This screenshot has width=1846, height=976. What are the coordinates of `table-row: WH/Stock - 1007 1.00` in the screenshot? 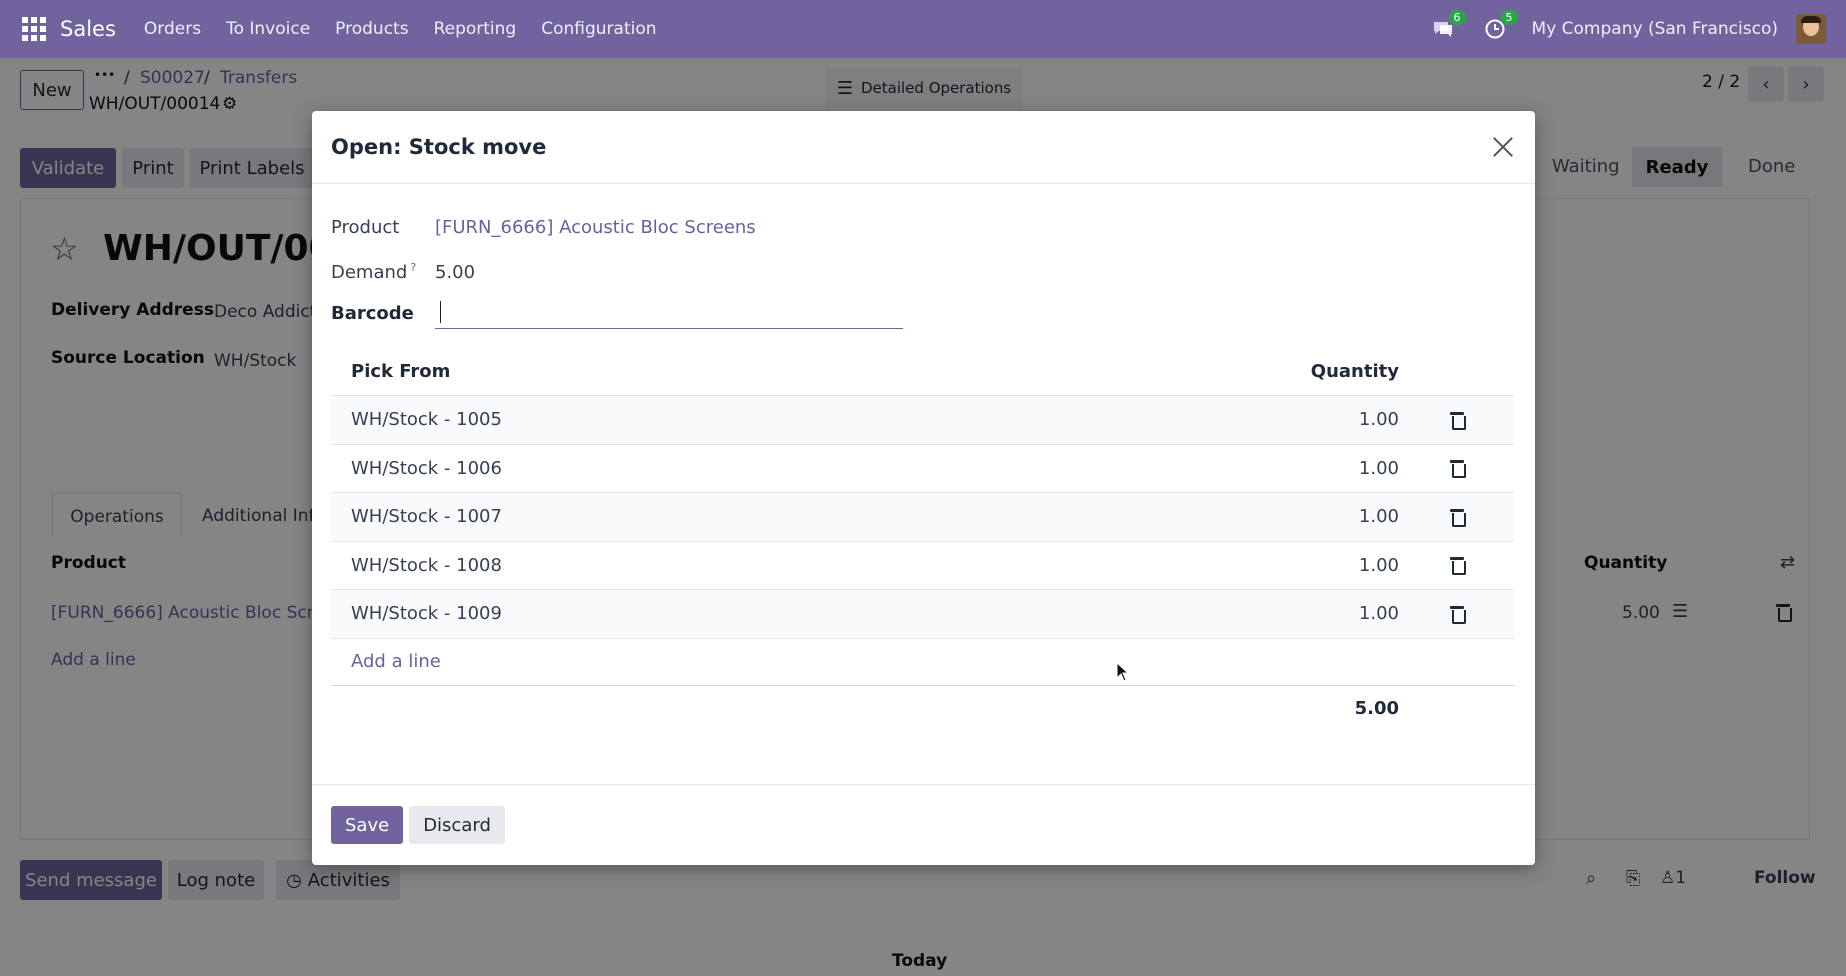 It's located at (922, 517).